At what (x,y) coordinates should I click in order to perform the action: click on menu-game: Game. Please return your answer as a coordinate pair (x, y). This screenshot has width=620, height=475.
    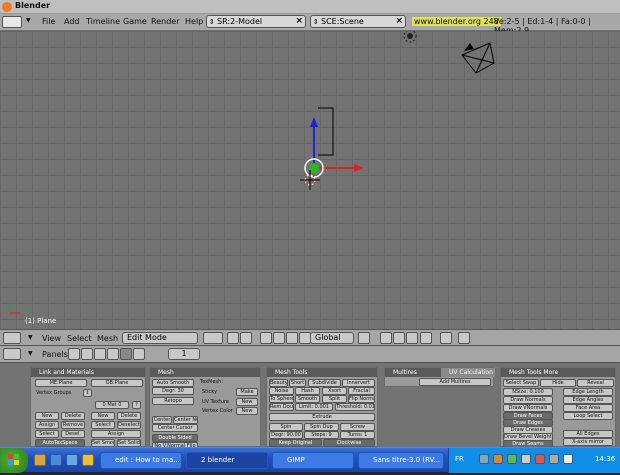
    Looking at the image, I should click on (135, 21).